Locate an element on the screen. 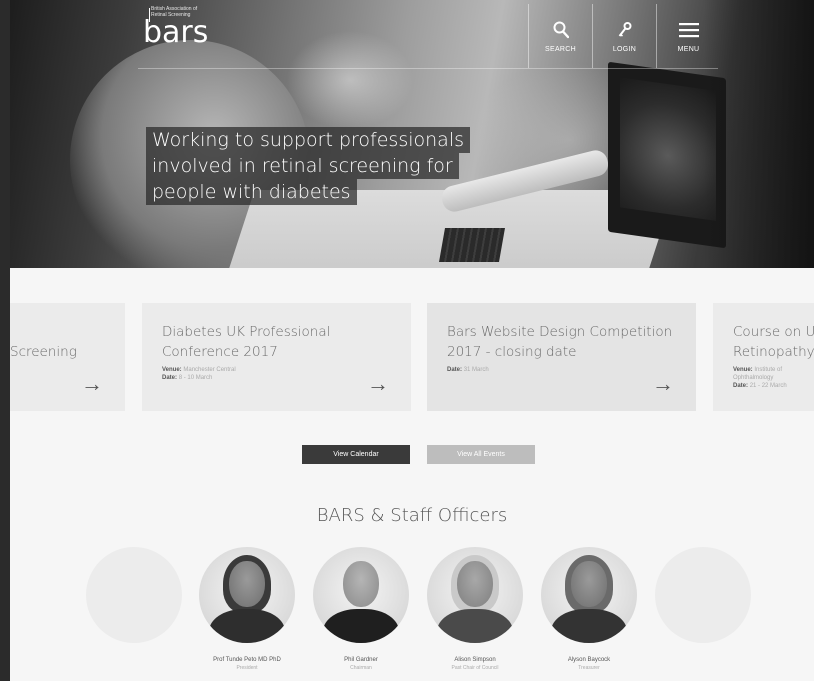 This screenshot has height=681, width=814. officer-card: Alison Simpson Past Chair of Council is located at coordinates (475, 609).